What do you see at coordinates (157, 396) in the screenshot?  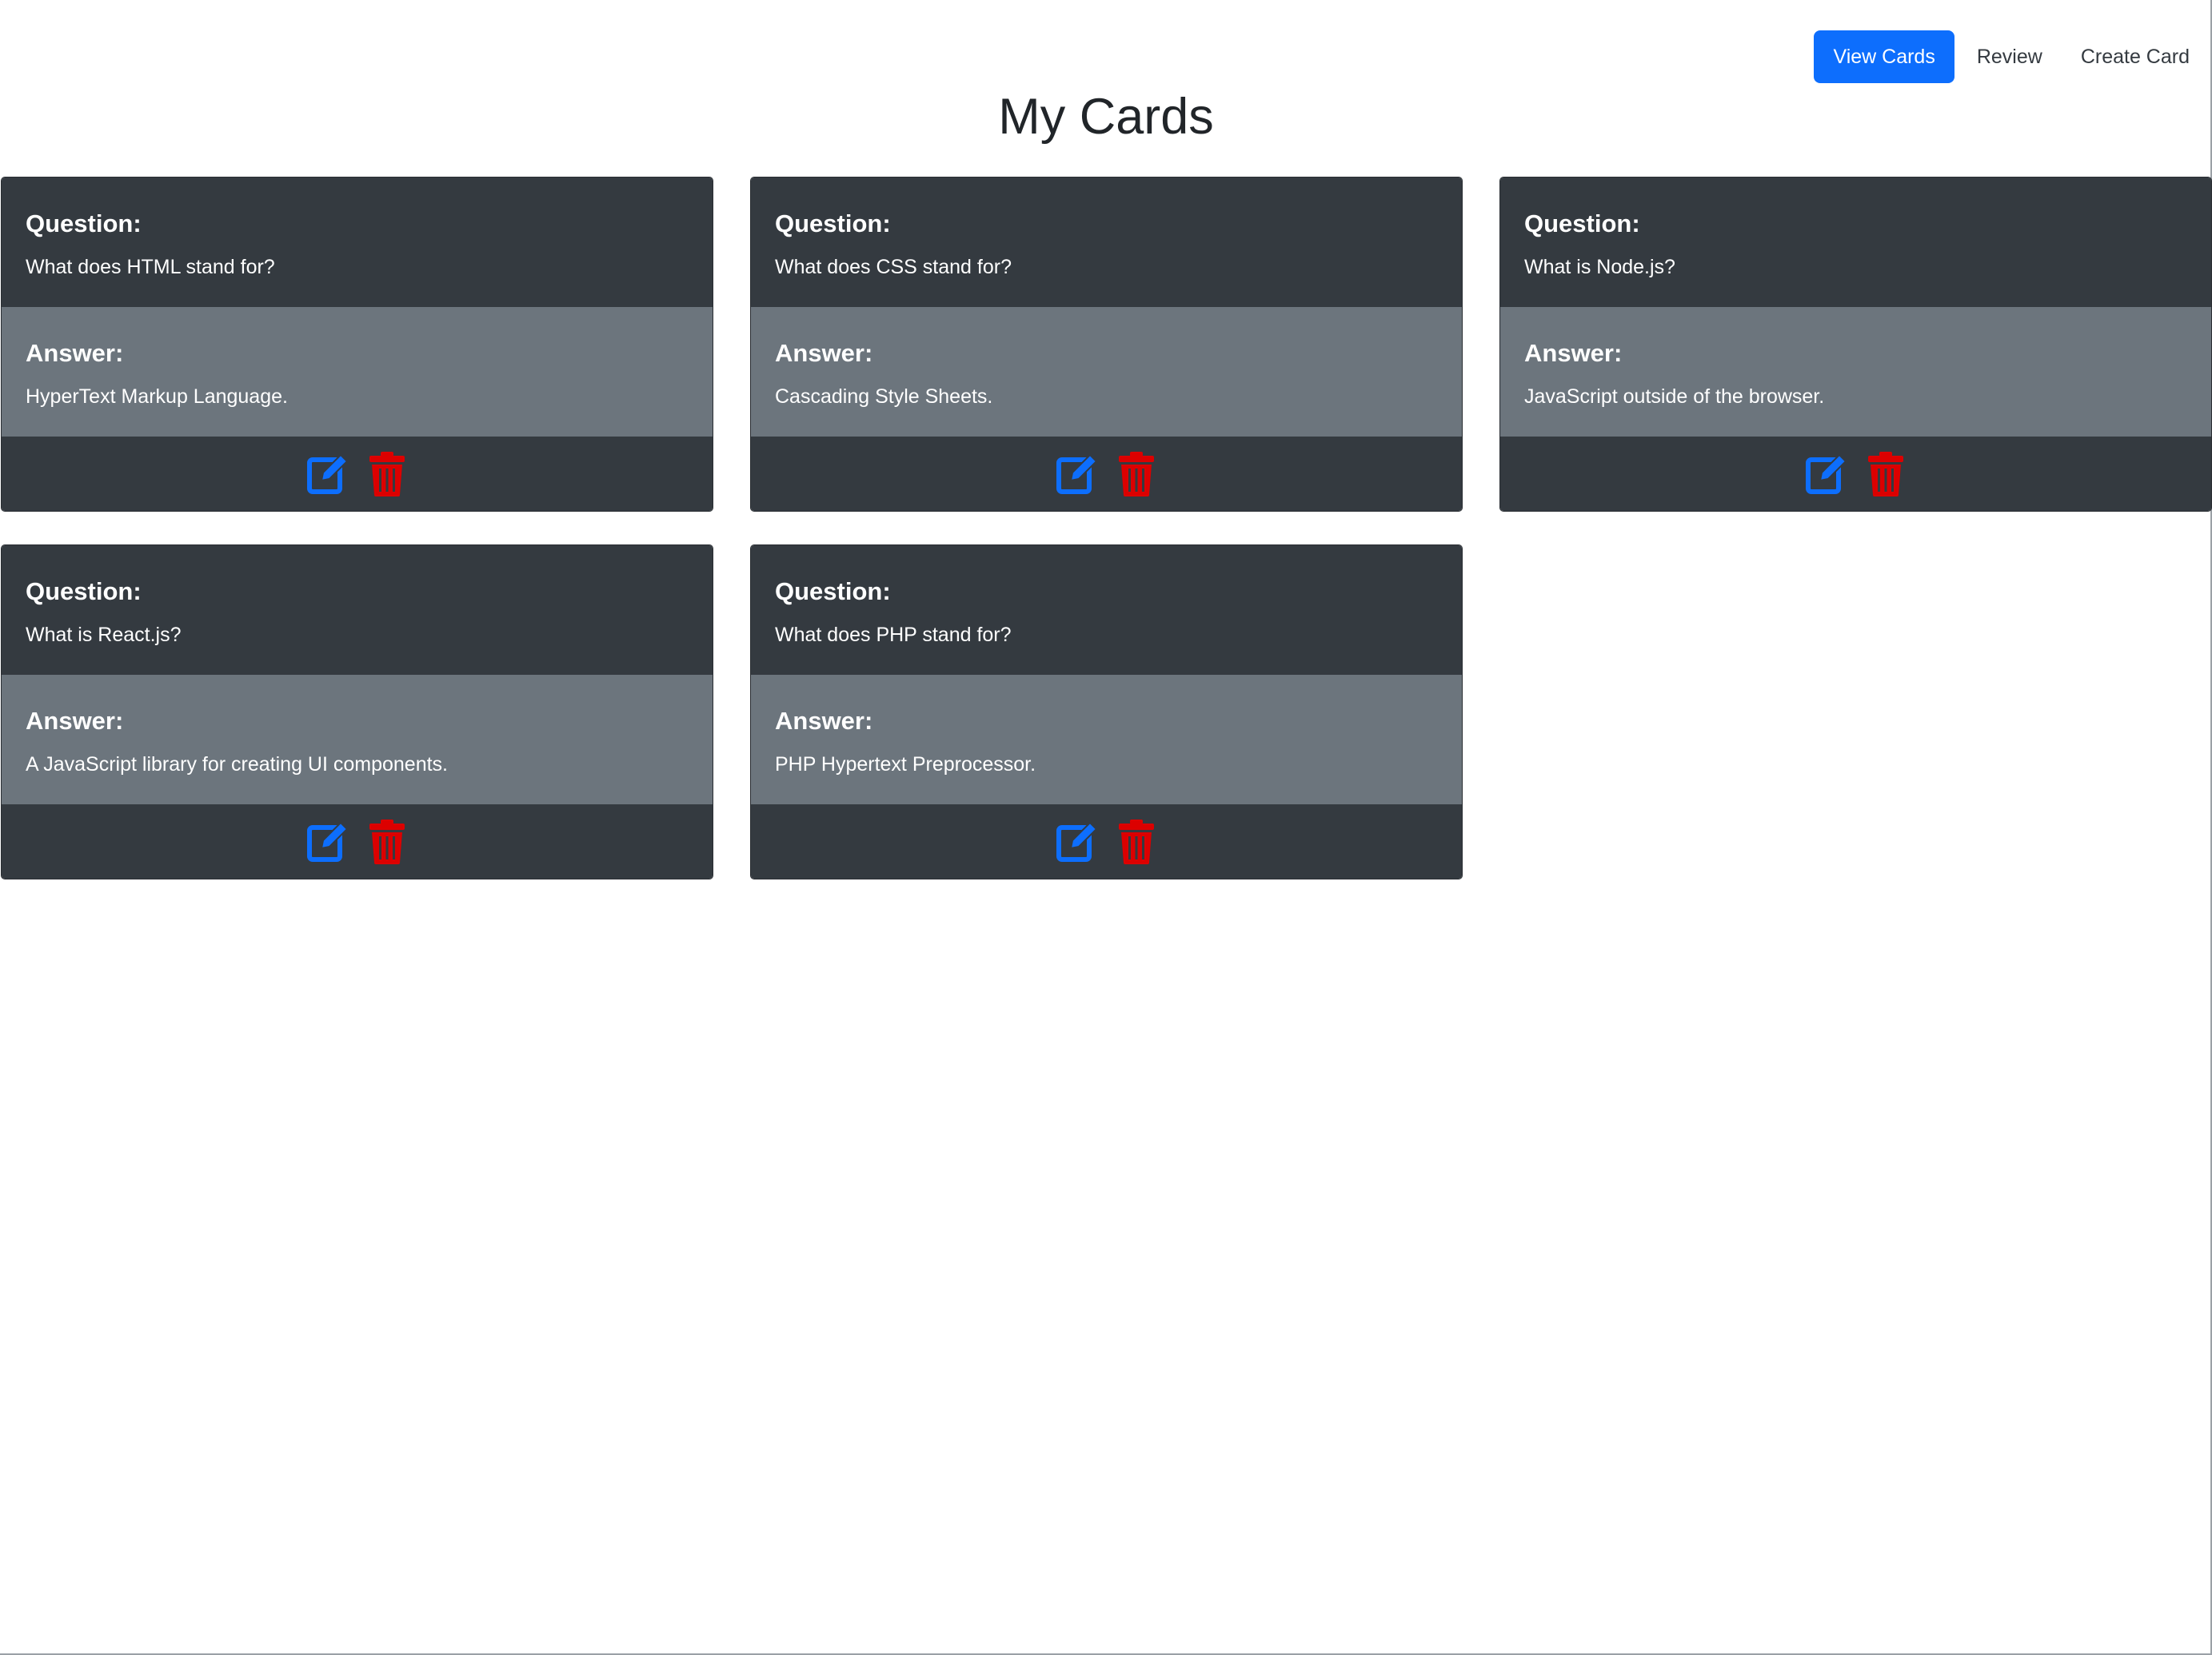 I see `answer-text: HyperText Markup Language.` at bounding box center [157, 396].